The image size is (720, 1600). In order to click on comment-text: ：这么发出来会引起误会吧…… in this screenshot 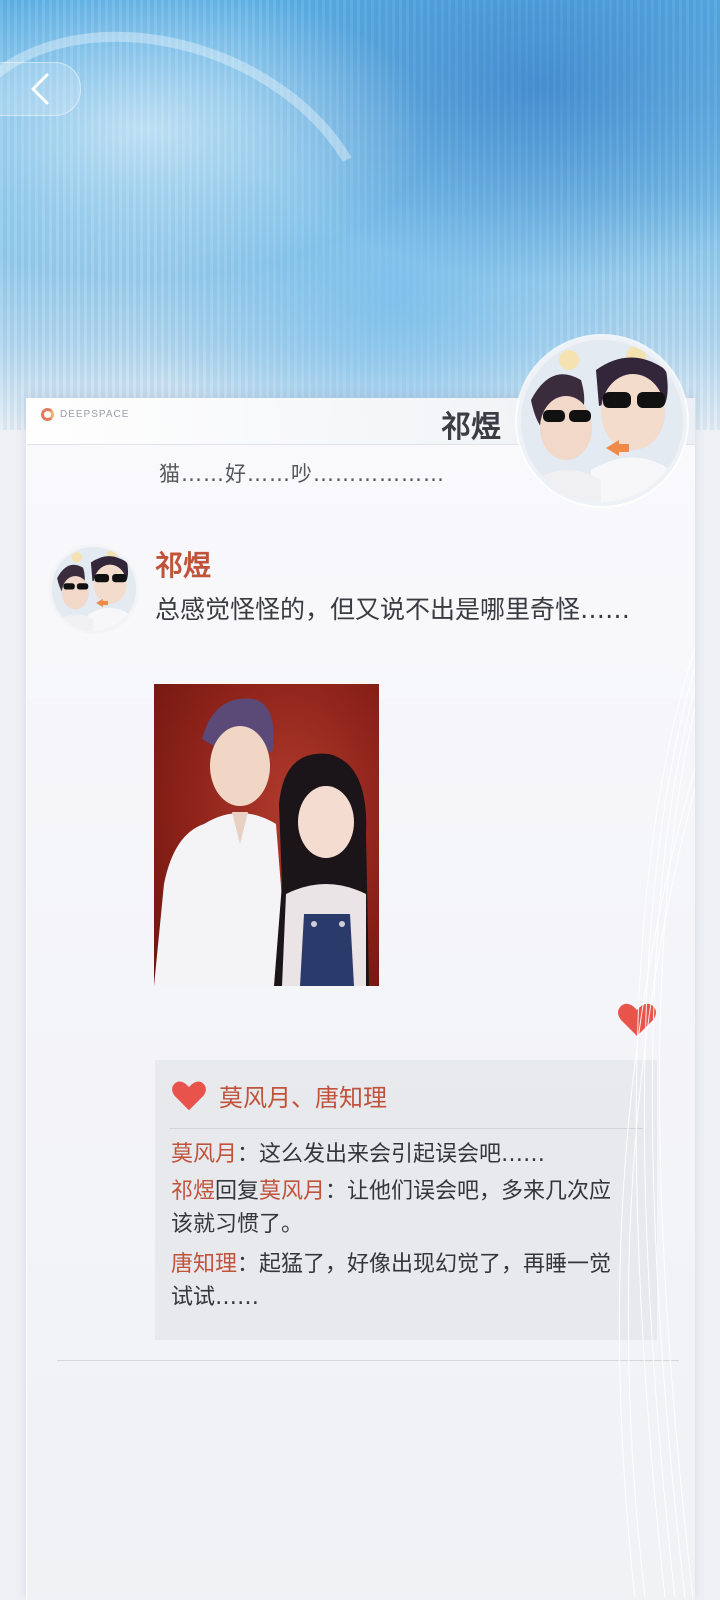, I will do `click(391, 1154)`.